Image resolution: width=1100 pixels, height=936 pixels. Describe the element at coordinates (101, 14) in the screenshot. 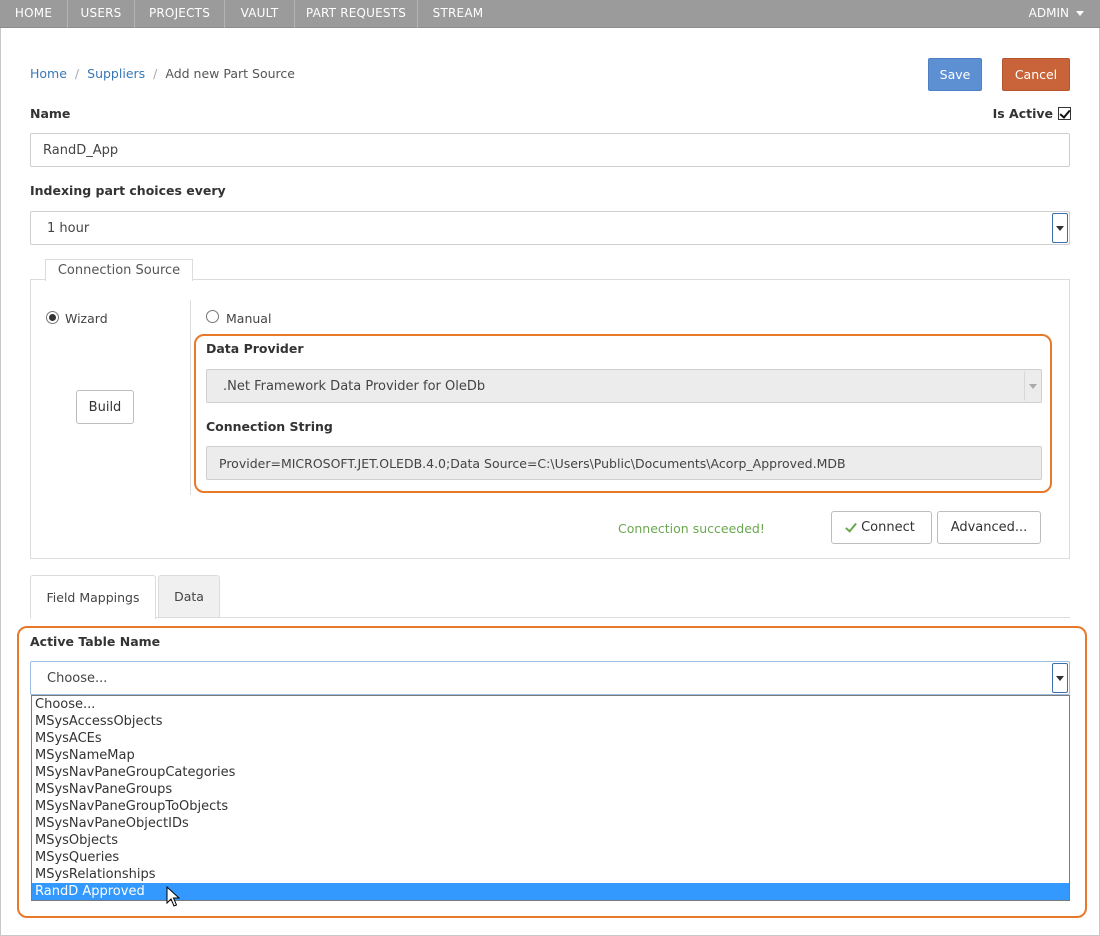

I see `nav-users: USERS` at that location.